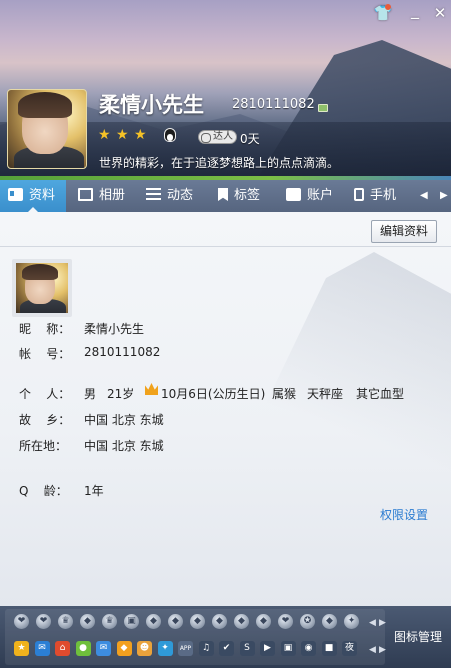  Describe the element at coordinates (247, 195) in the screenshot. I see `tab-label: 标签` at that location.